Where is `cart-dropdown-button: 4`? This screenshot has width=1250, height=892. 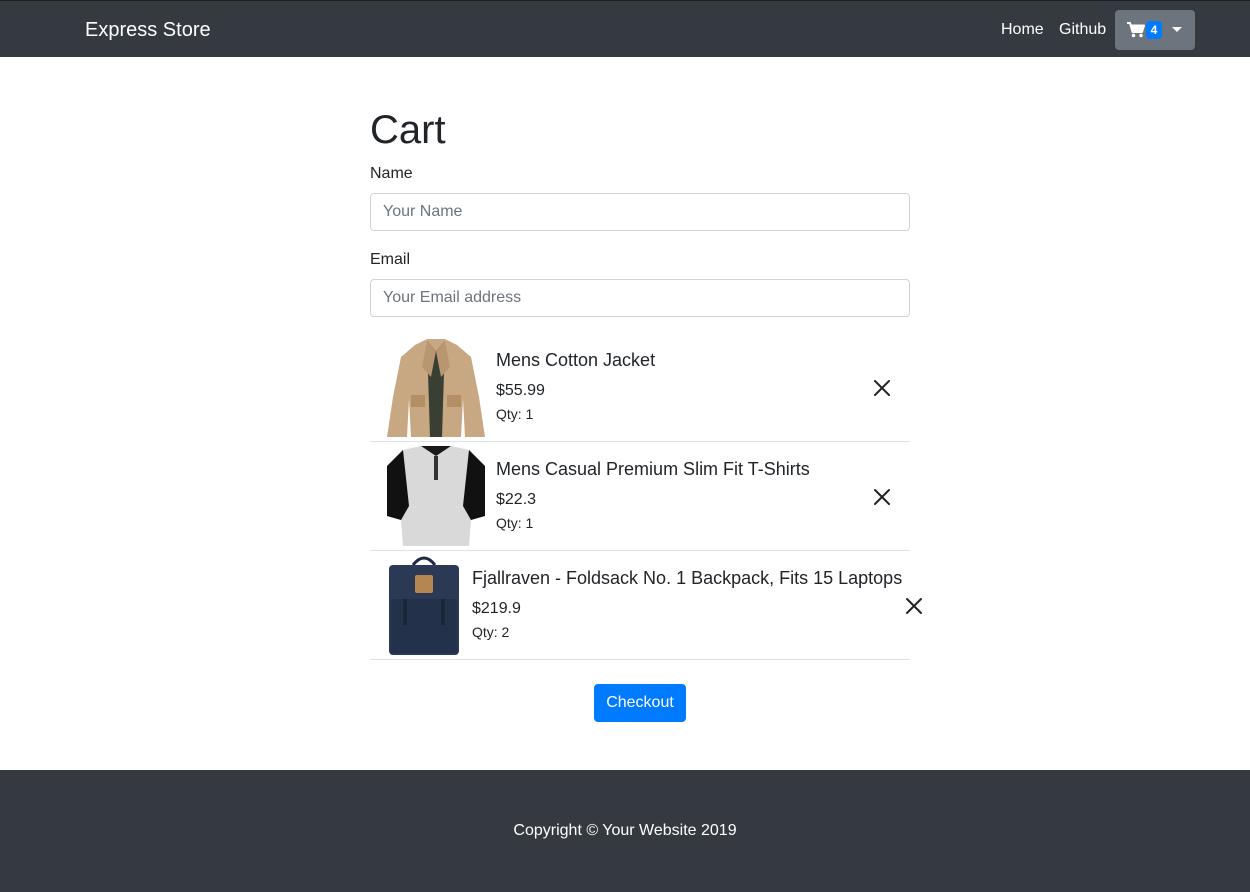 cart-dropdown-button: 4 is located at coordinates (1155, 30).